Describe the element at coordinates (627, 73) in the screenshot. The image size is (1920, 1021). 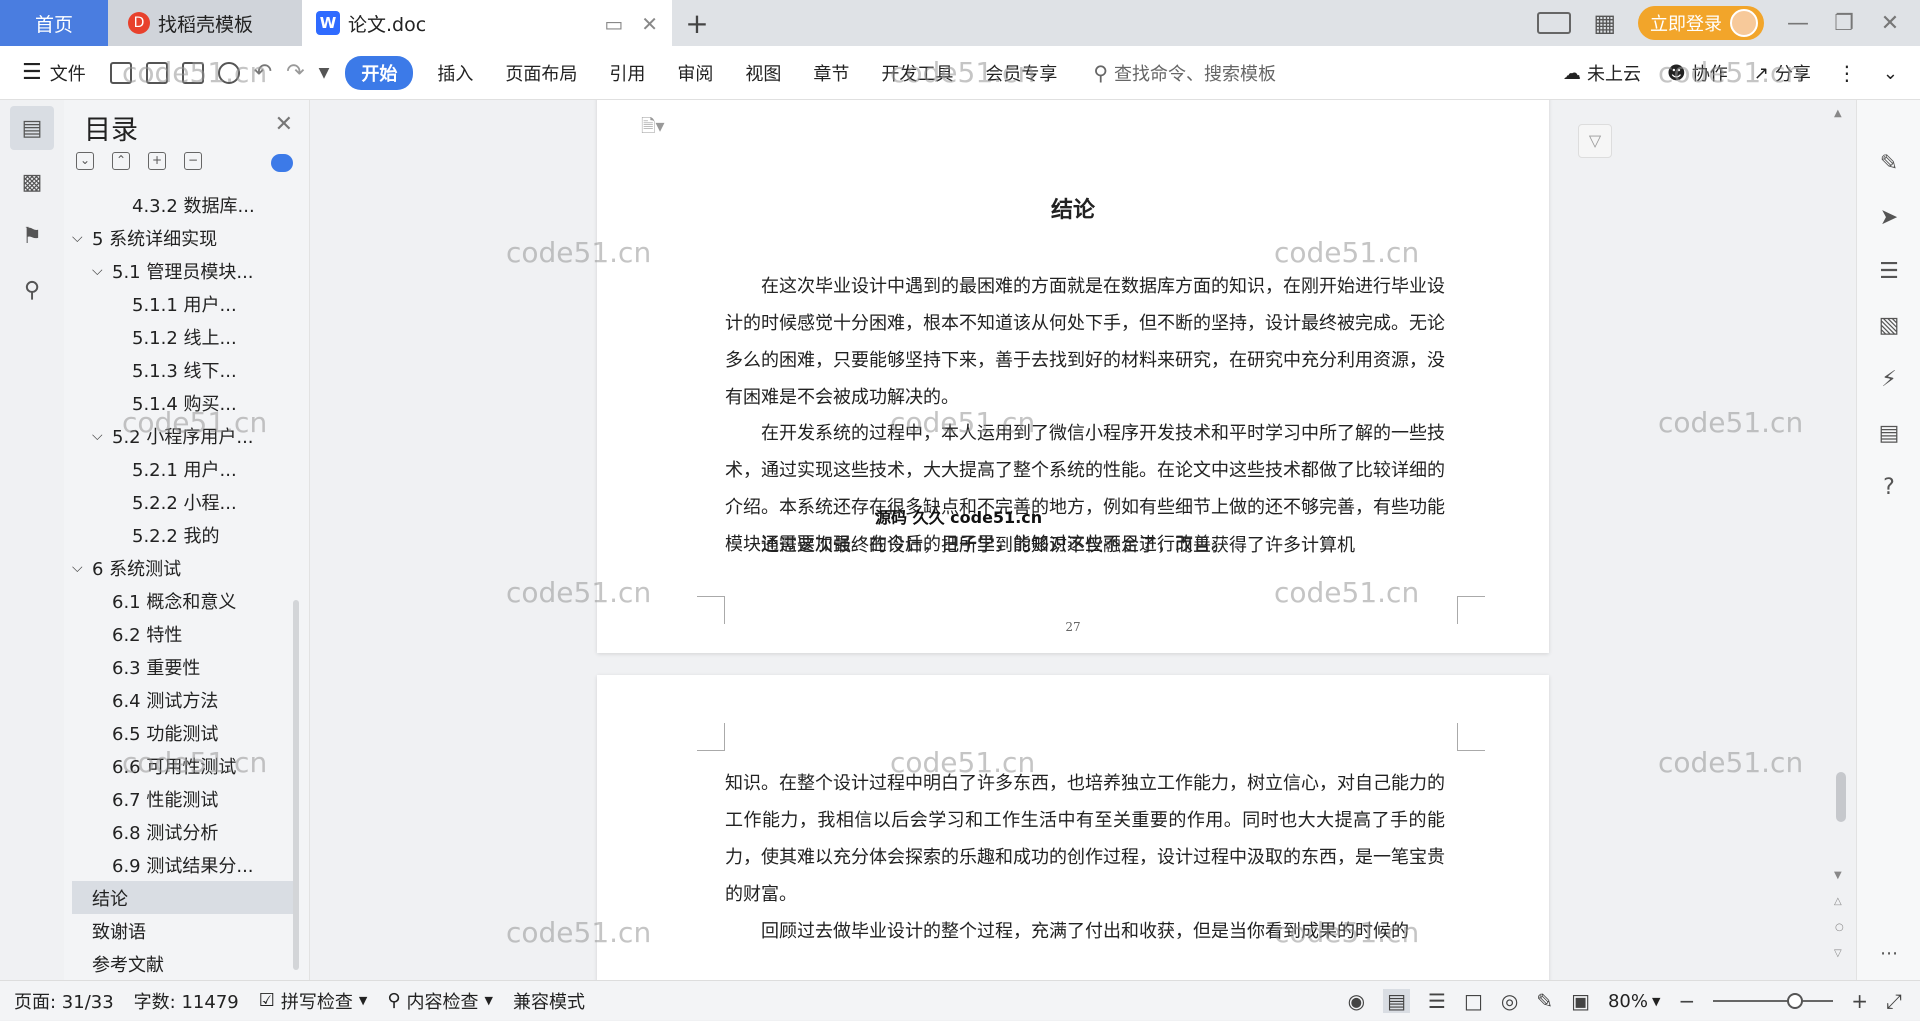
I see `tab-references: 引用` at that location.